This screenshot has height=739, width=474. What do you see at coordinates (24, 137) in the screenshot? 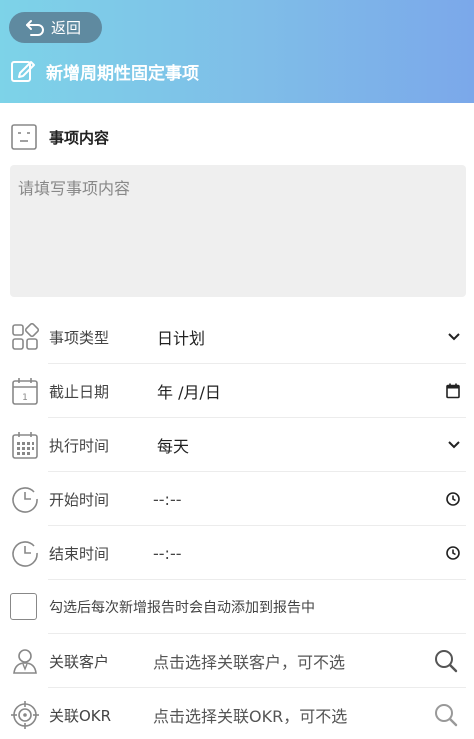
I see `document-icon` at bounding box center [24, 137].